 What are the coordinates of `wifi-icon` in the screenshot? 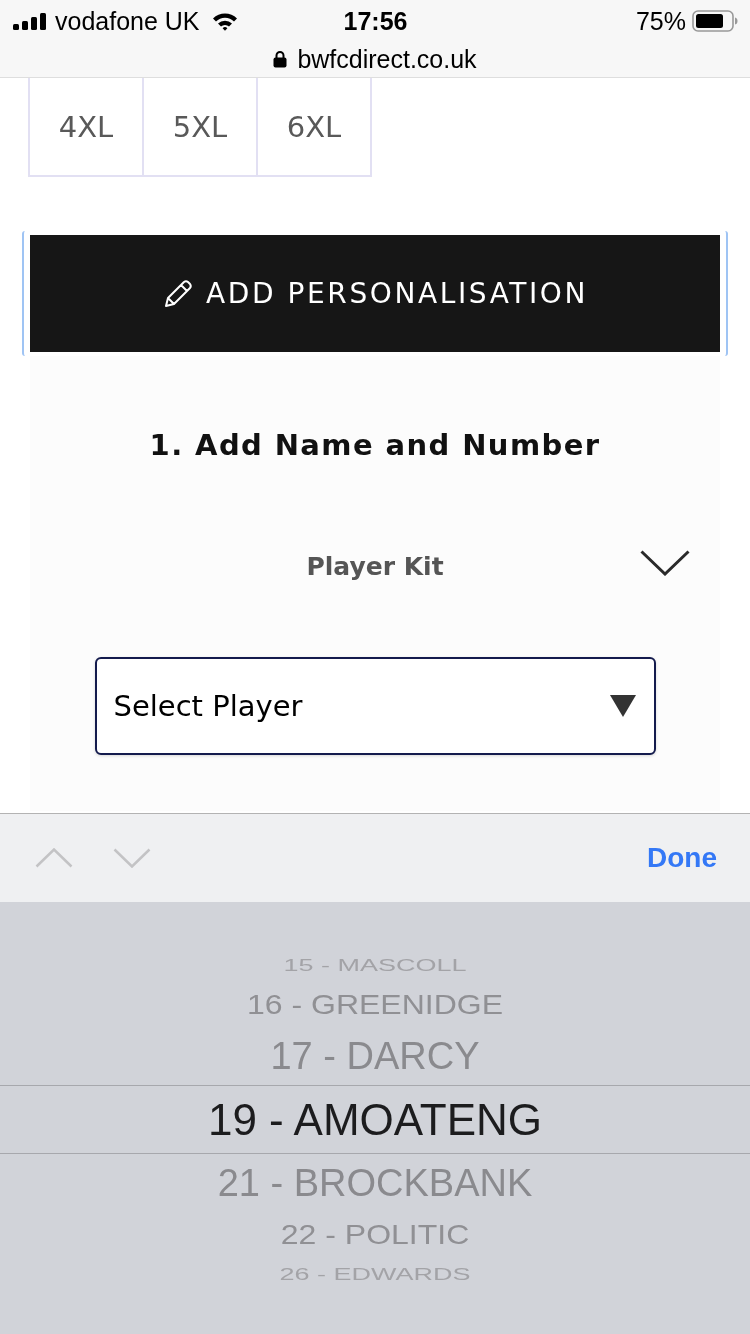 It's located at (224, 21).